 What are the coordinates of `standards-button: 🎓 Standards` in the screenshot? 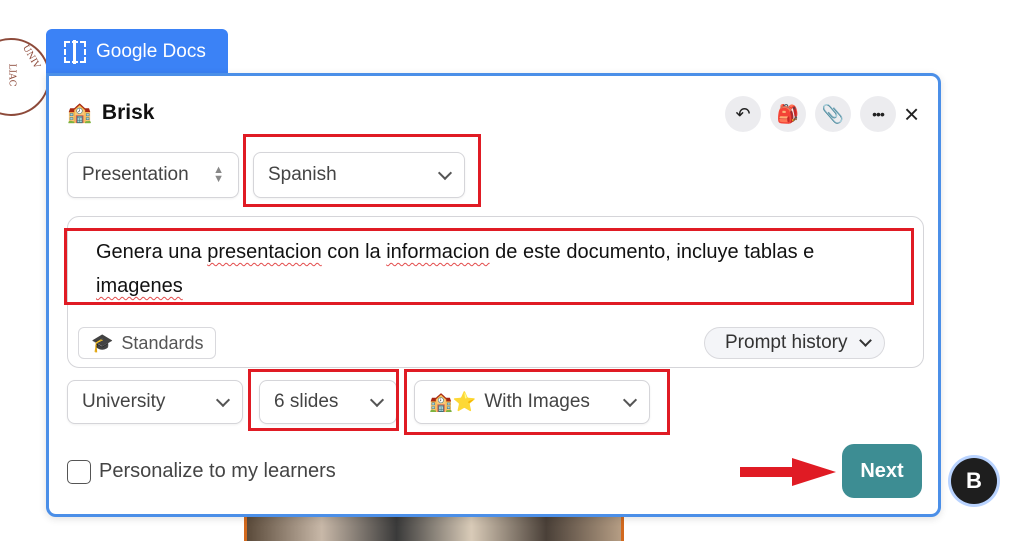 It's located at (147, 343).